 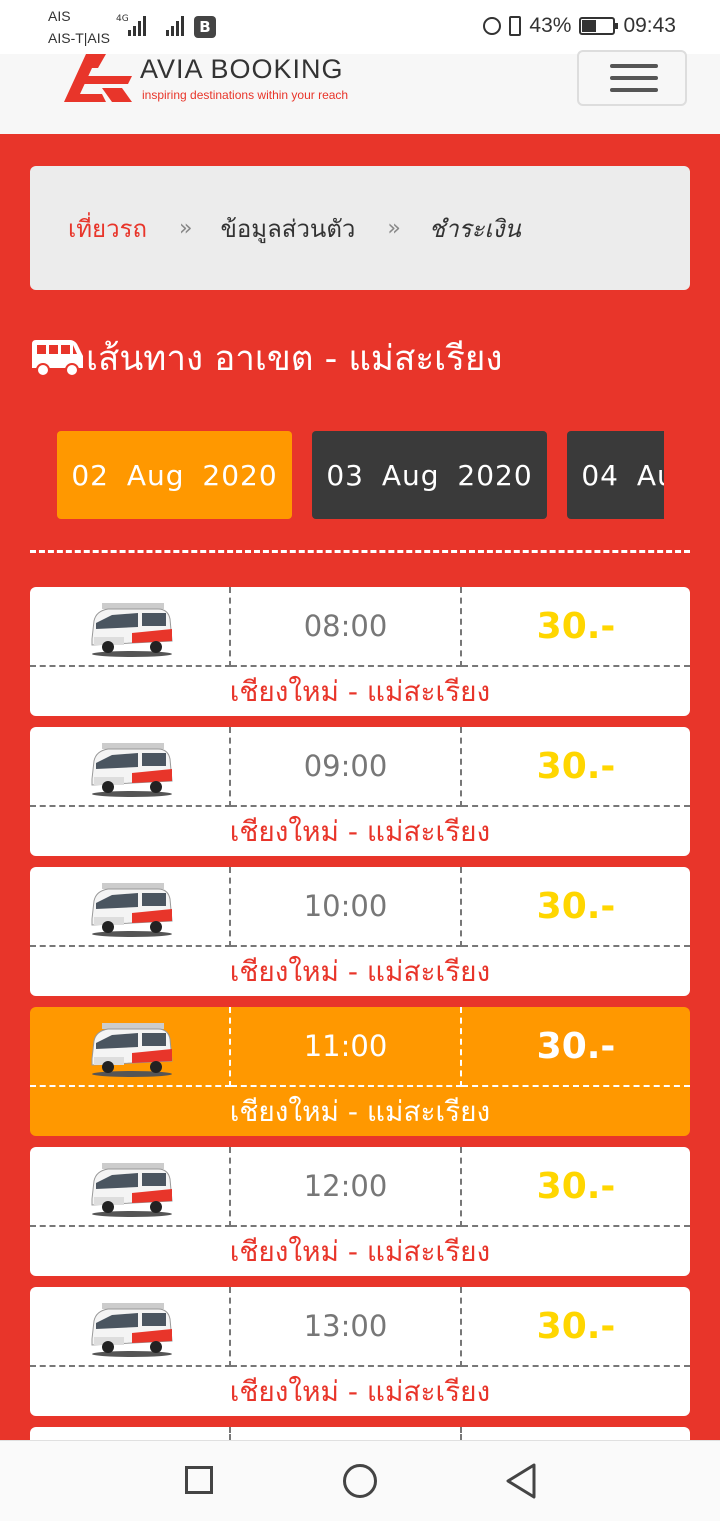 I want to click on step-payment: ชำระเงิน, so click(x=474, y=228).